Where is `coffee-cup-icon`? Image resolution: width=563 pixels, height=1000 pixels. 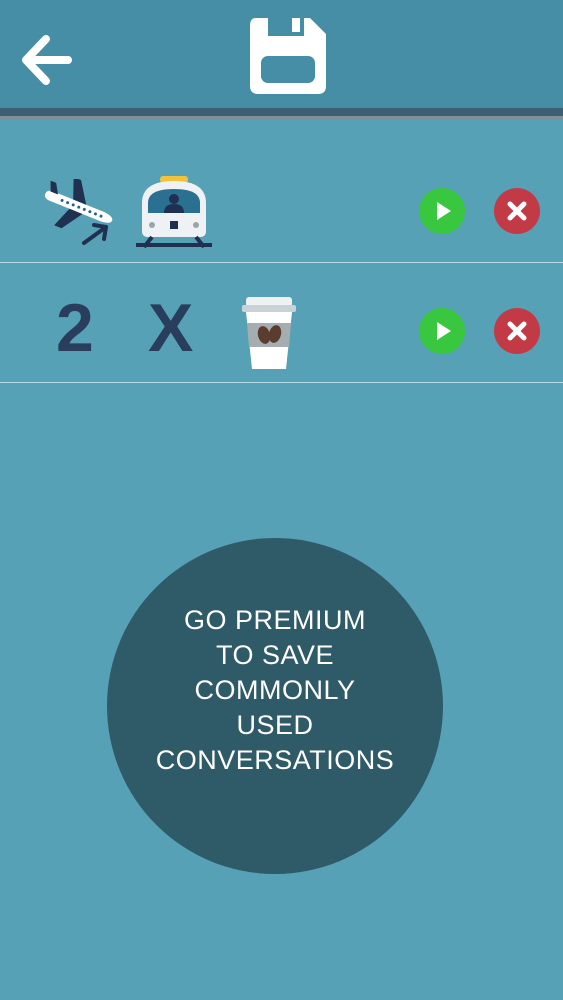
coffee-cup-icon is located at coordinates (269, 333).